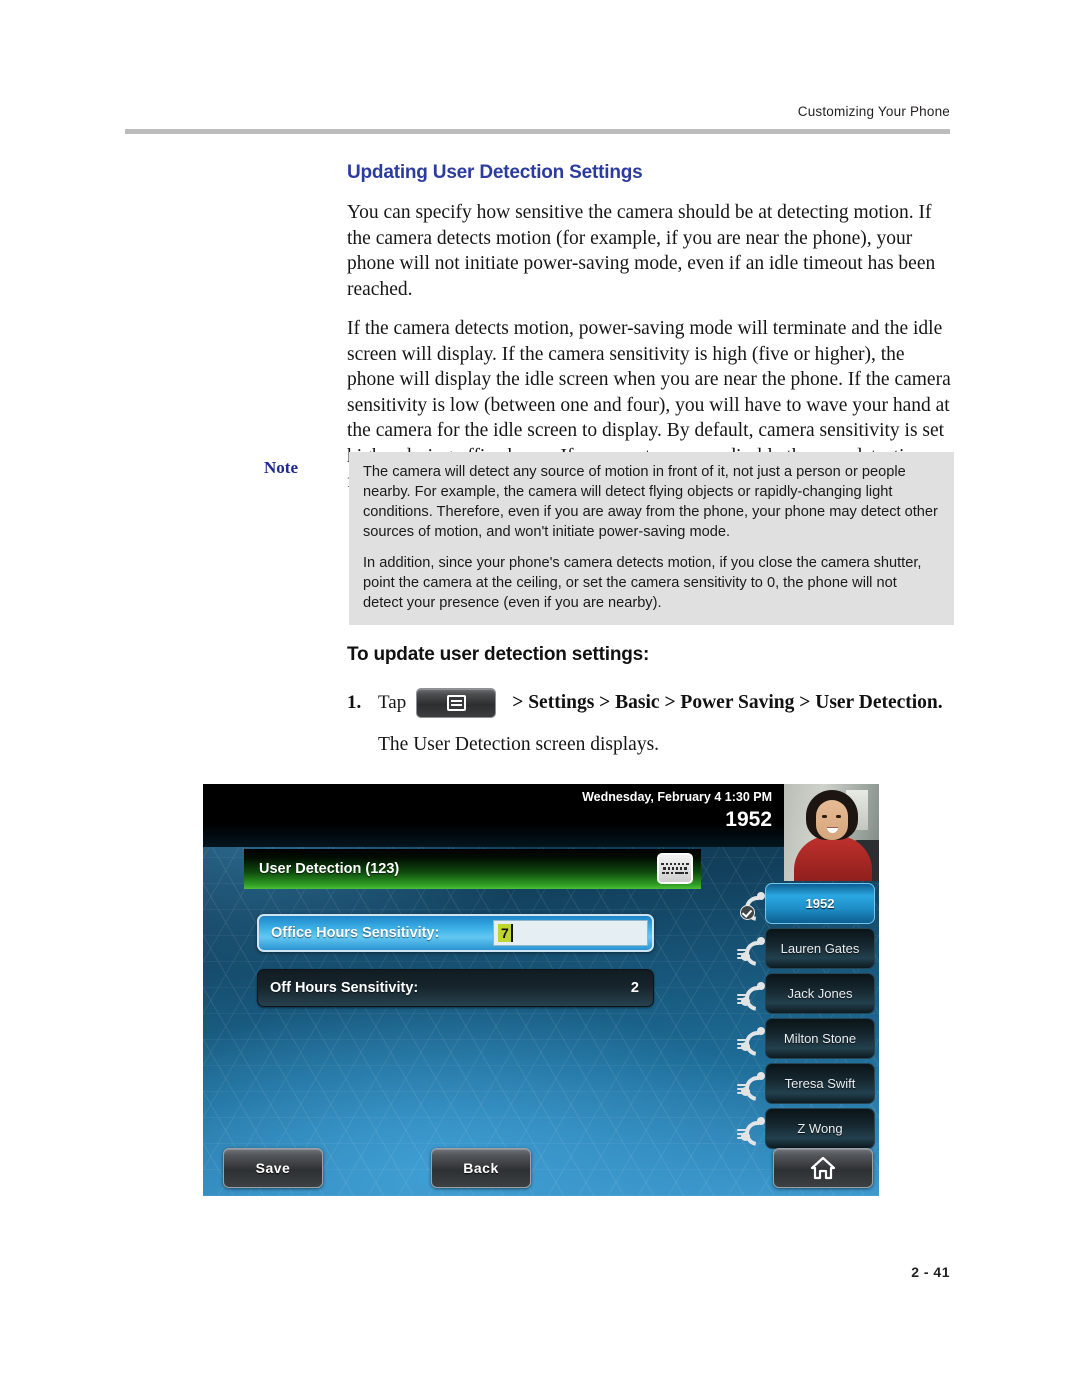 Image resolution: width=1080 pixels, height=1397 pixels. I want to click on save-softkey: Save, so click(273, 1168).